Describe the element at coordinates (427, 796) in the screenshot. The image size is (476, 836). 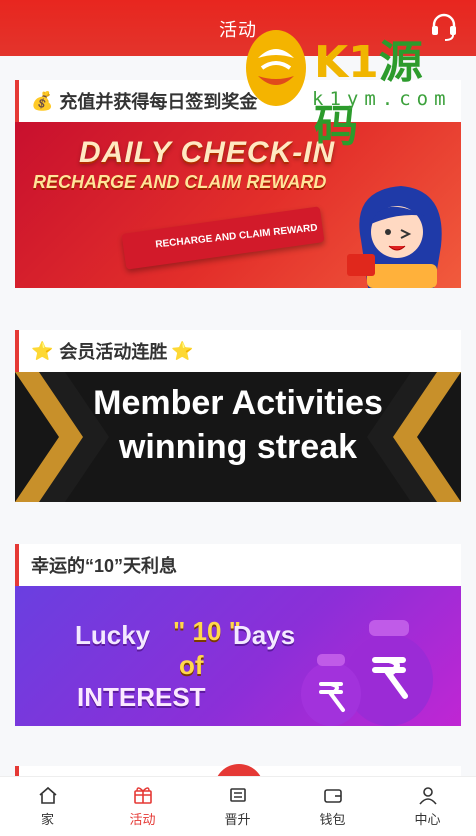
I see `user-icon` at that location.